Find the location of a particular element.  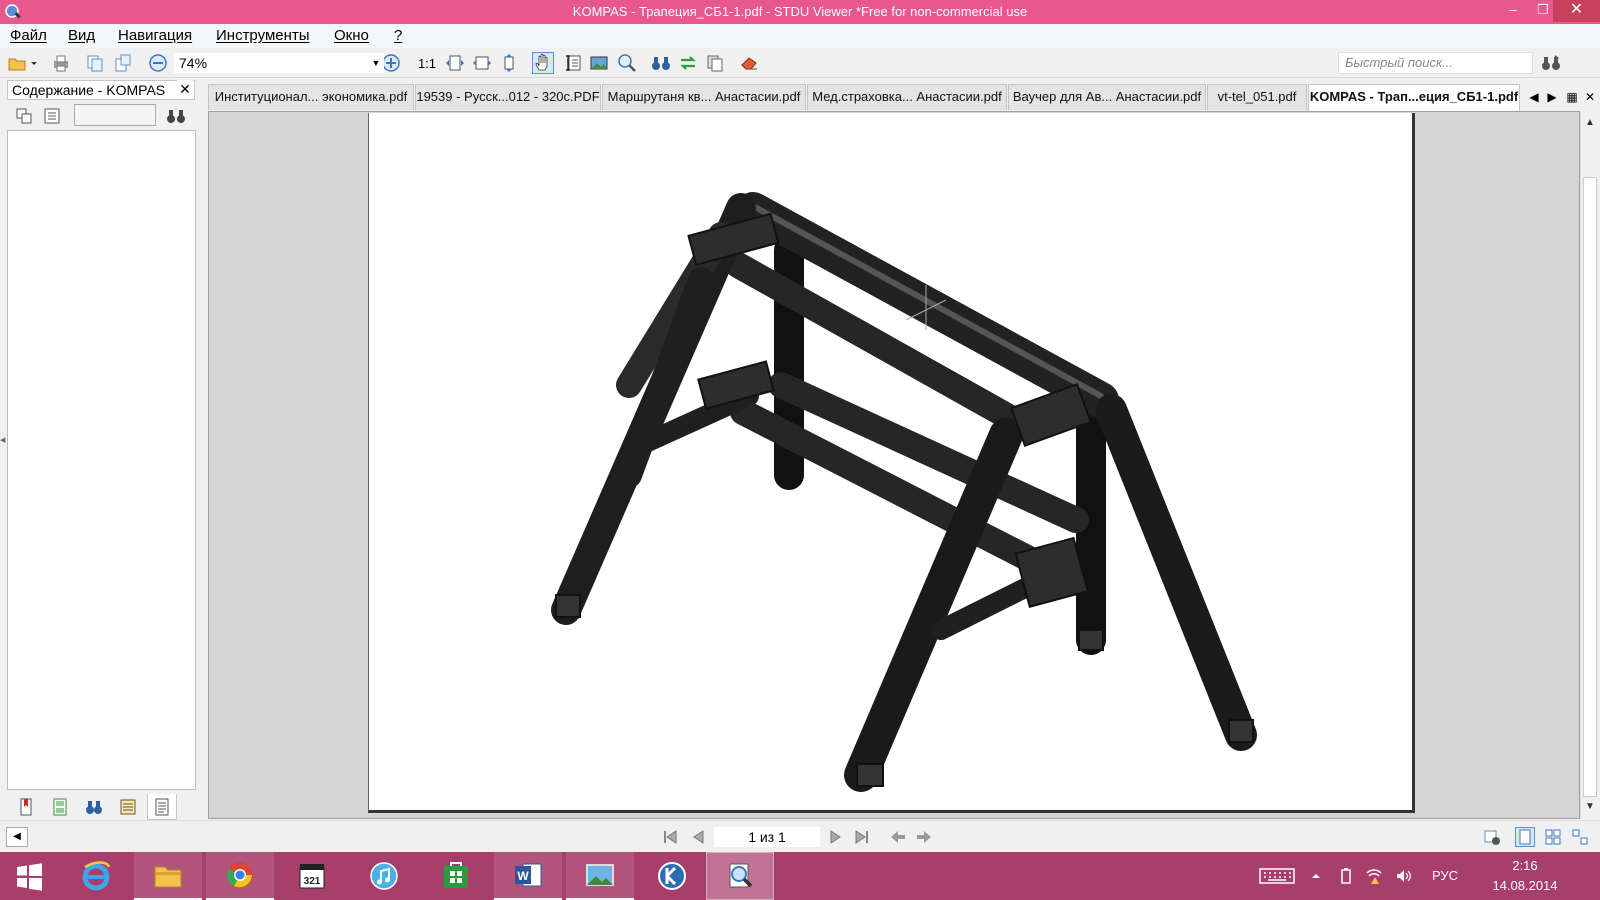

scroll-up-icon: ▲ is located at coordinates (1590, 124).